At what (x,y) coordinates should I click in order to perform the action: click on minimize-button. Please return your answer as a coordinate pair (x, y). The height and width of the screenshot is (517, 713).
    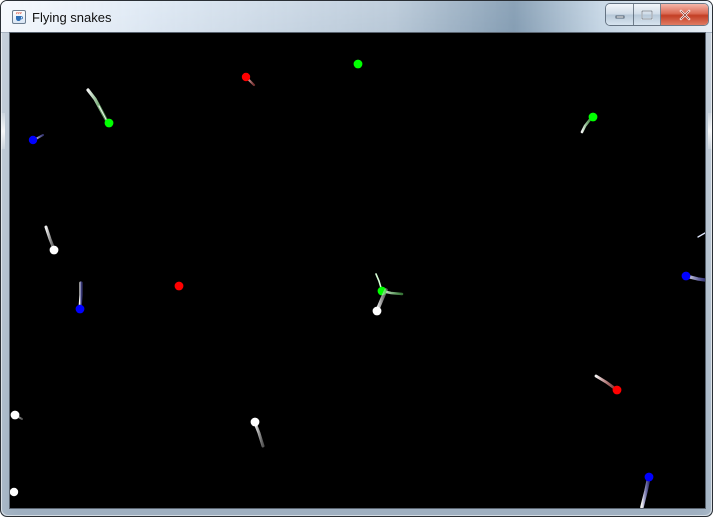
    Looking at the image, I should click on (620, 14).